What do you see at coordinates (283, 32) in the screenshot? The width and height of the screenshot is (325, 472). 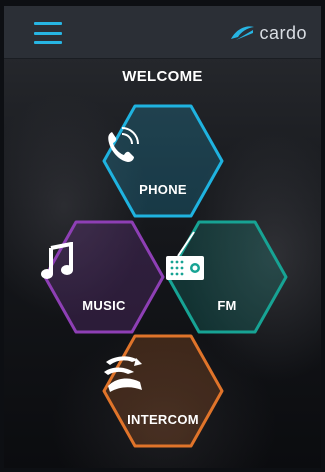 I see `logo-text: cardo` at bounding box center [283, 32].